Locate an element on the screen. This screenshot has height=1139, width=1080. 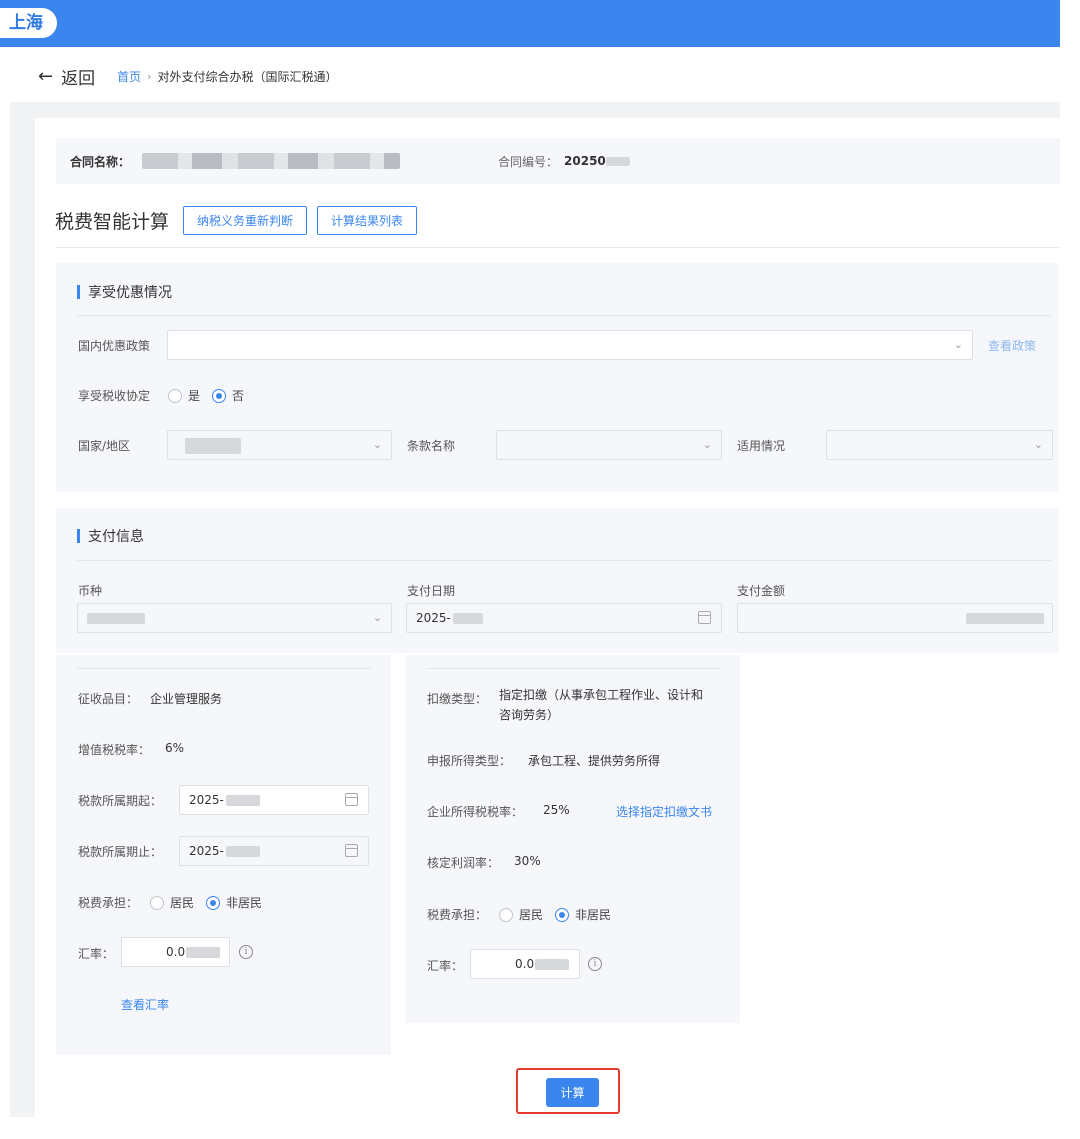
country-label: 国家/地区 is located at coordinates (104, 446).